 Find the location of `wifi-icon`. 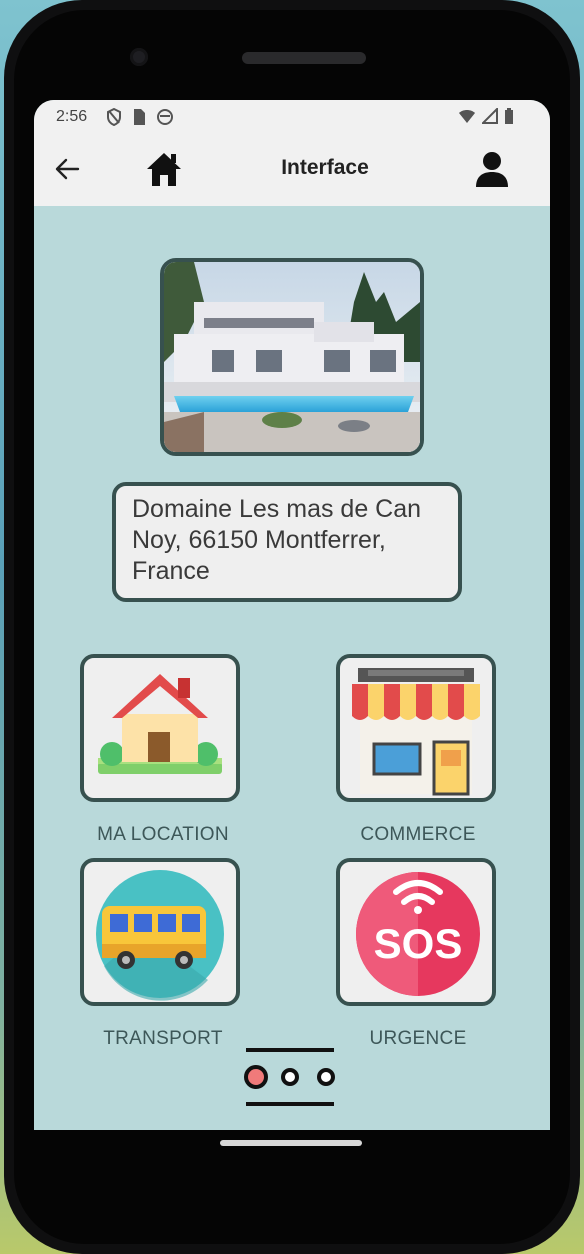

wifi-icon is located at coordinates (467, 116).